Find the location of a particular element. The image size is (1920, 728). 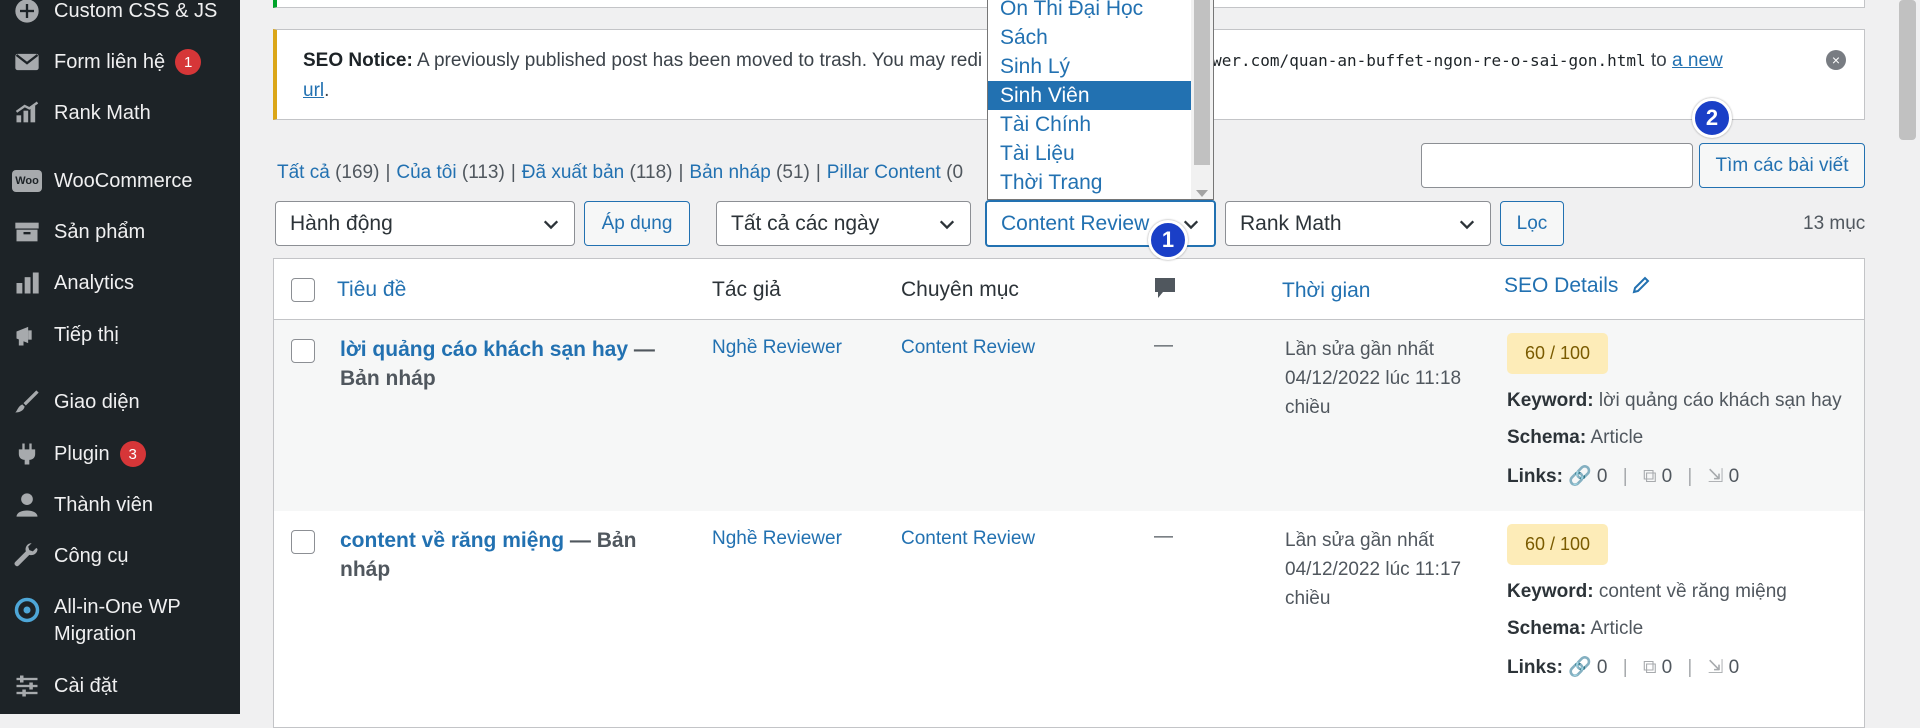

migration-icon is located at coordinates (27, 609).